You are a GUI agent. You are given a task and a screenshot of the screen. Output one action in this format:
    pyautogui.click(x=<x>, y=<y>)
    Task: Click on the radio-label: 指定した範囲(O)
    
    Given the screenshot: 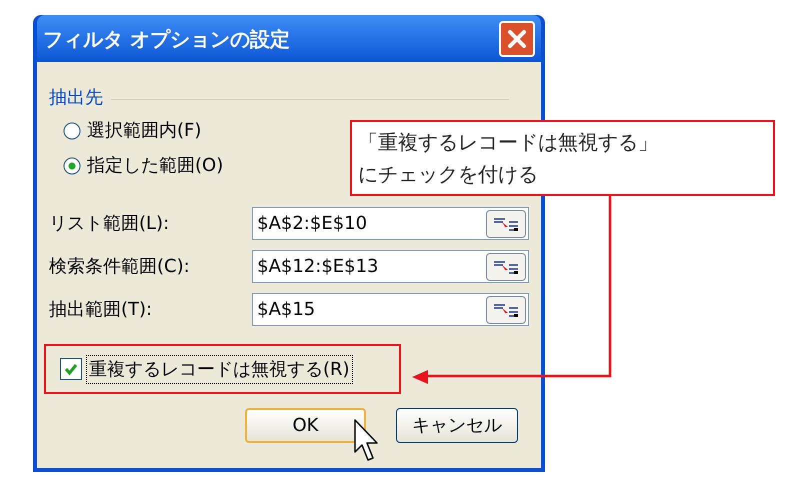 What is the action you would take?
    pyautogui.click(x=155, y=166)
    